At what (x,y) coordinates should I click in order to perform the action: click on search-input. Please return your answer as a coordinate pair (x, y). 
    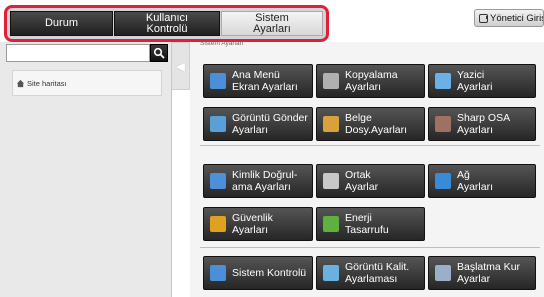
    Looking at the image, I should click on (78, 53).